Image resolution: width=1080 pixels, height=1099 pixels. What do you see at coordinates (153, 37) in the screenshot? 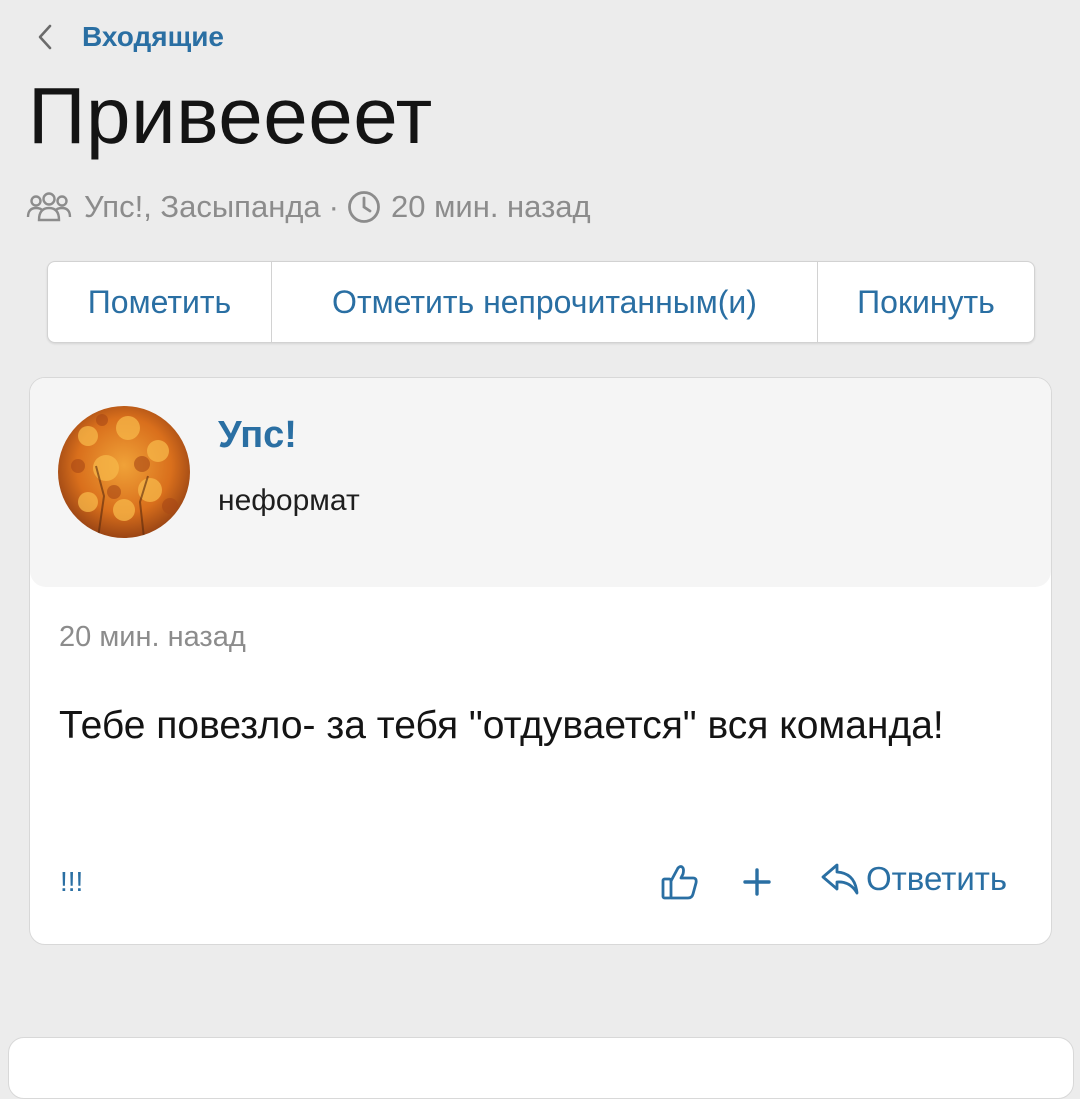
I see `breadcrumb-inbox: Входящие` at bounding box center [153, 37].